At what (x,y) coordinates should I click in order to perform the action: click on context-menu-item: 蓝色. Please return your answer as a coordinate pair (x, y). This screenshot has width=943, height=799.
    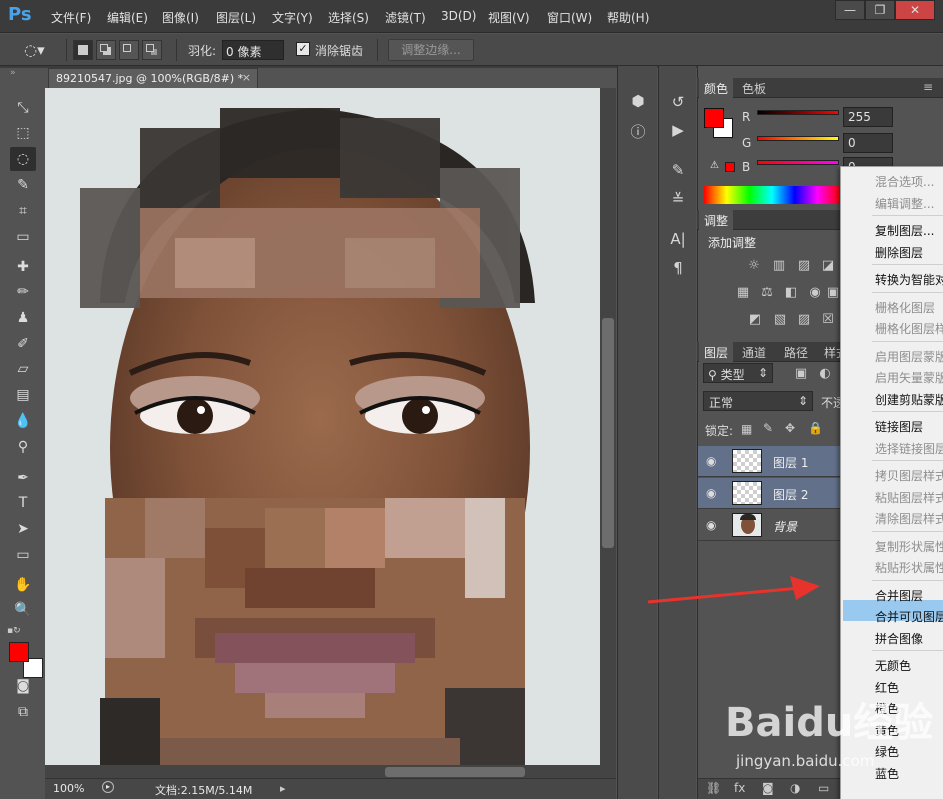
    Looking at the image, I should click on (909, 773).